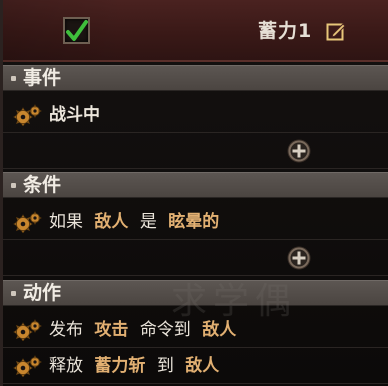 Image resolution: width=388 pixels, height=386 pixels. I want to click on event-row-text: 战斗中, so click(77, 115).